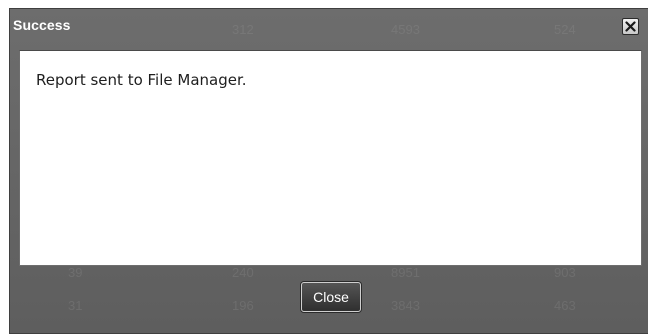  Describe the element at coordinates (565, 305) in the screenshot. I see `table-cell: 463` at that location.